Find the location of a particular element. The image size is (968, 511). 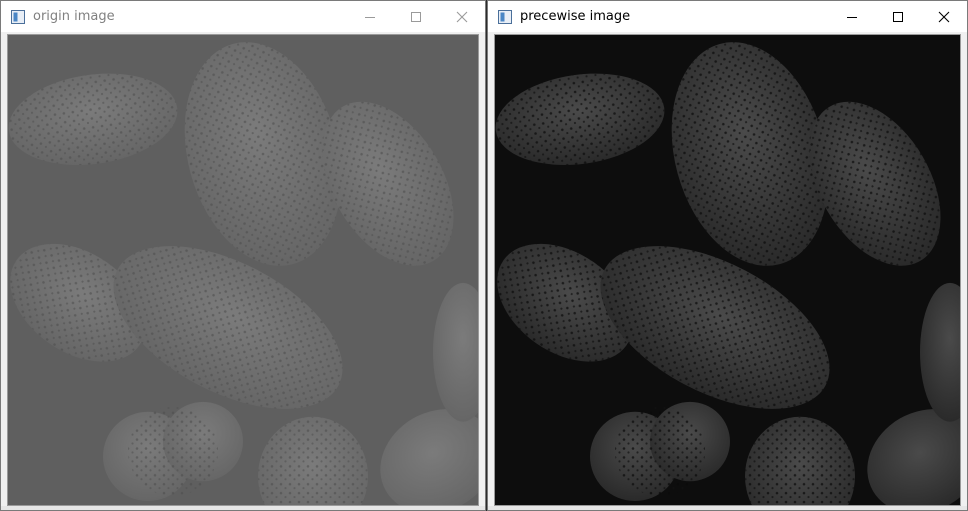

window-title: precewise image is located at coordinates (575, 16).